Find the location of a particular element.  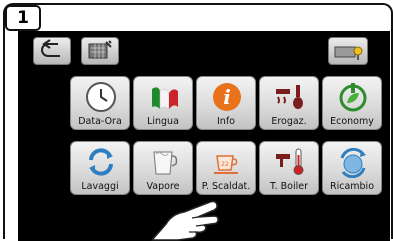

tile-economy: Economy is located at coordinates (352, 103).